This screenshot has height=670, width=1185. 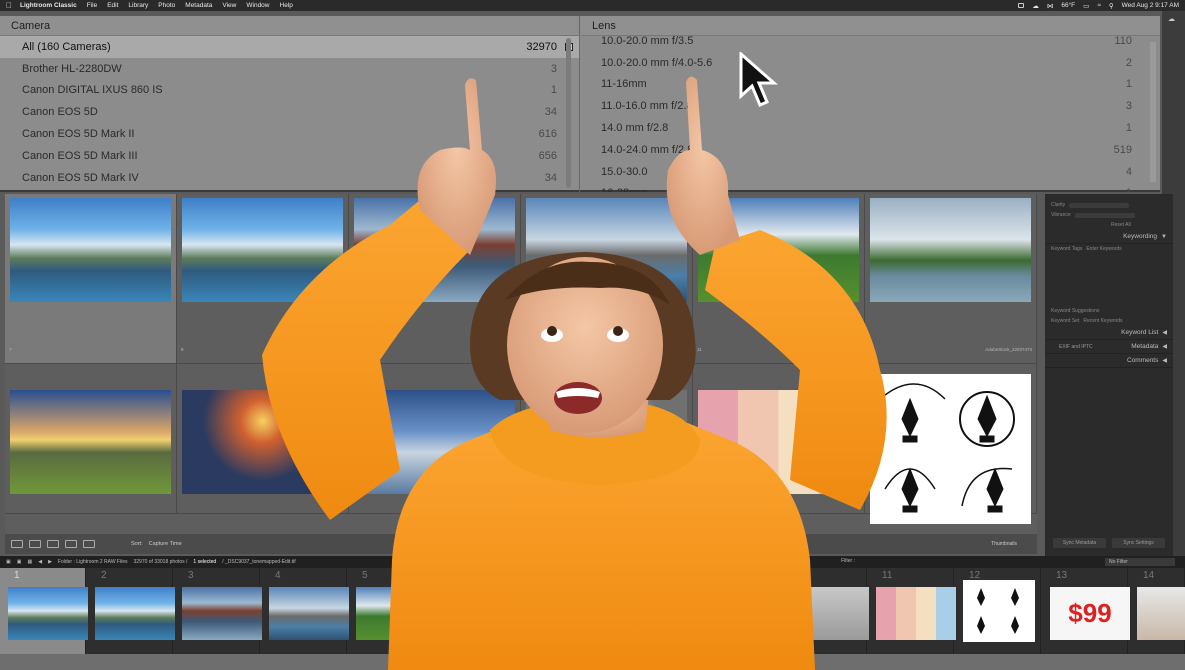 What do you see at coordinates (870, 172) in the screenshot?
I see `lens-row: 15.0-30.0 4` at bounding box center [870, 172].